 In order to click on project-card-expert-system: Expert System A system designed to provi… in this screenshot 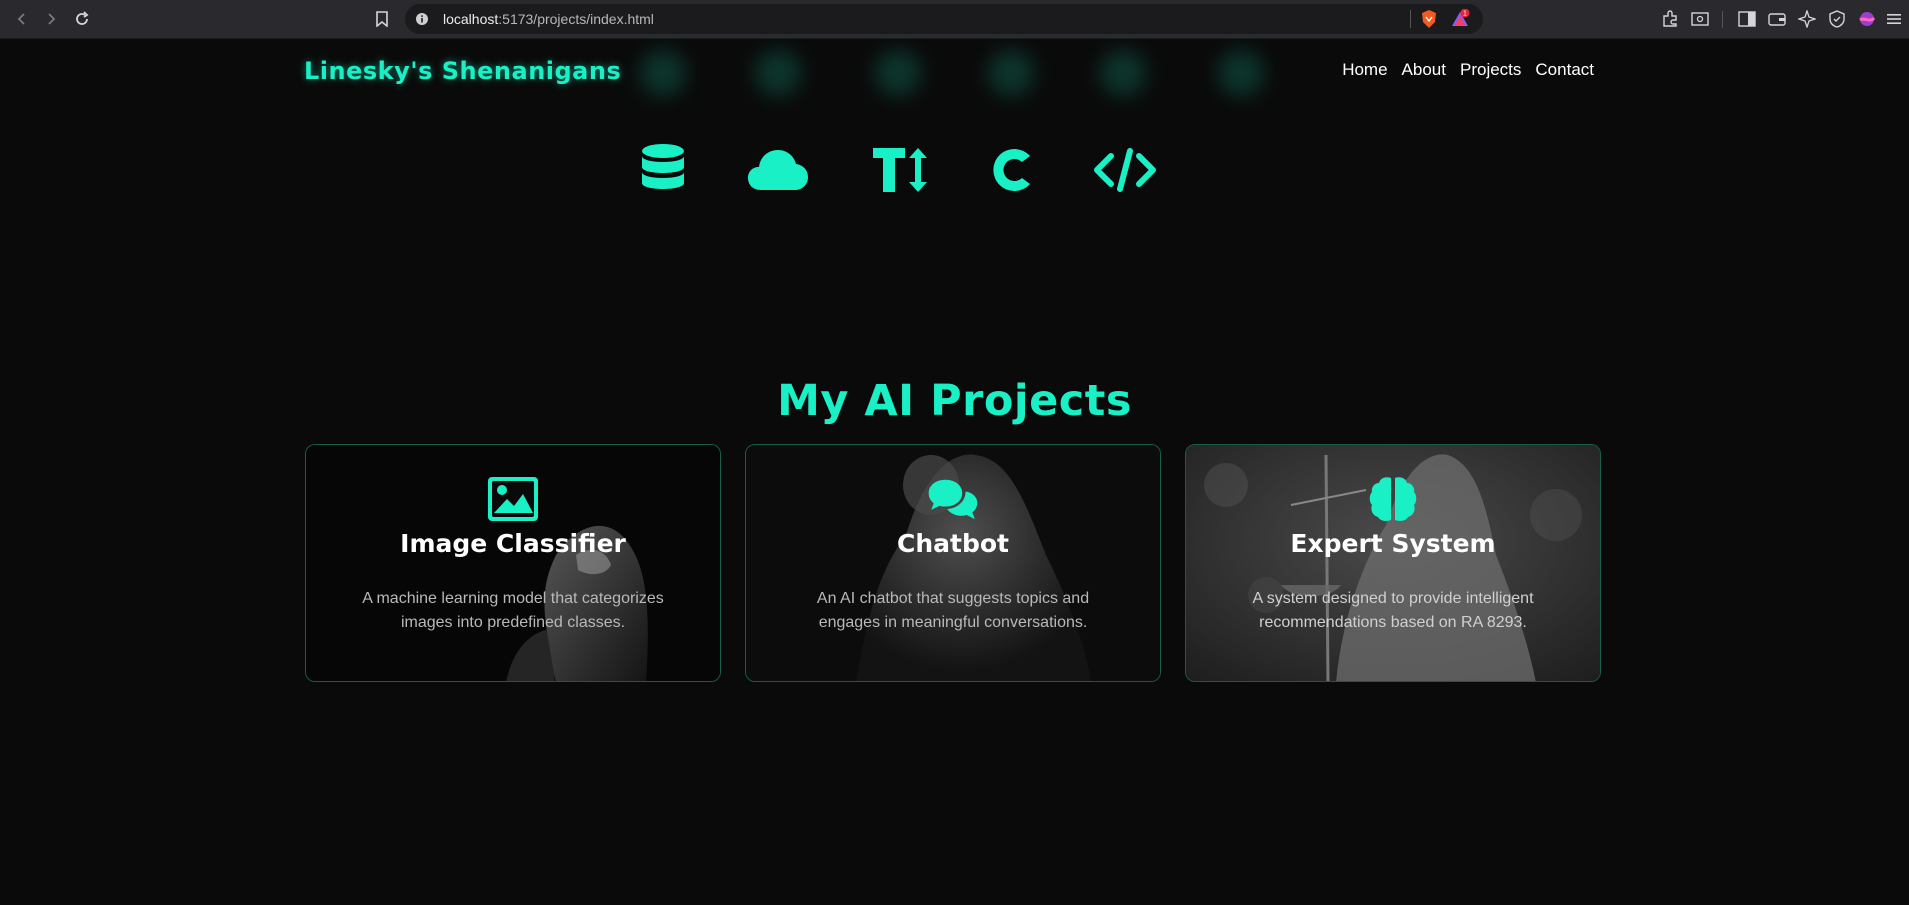, I will do `click(1393, 563)`.